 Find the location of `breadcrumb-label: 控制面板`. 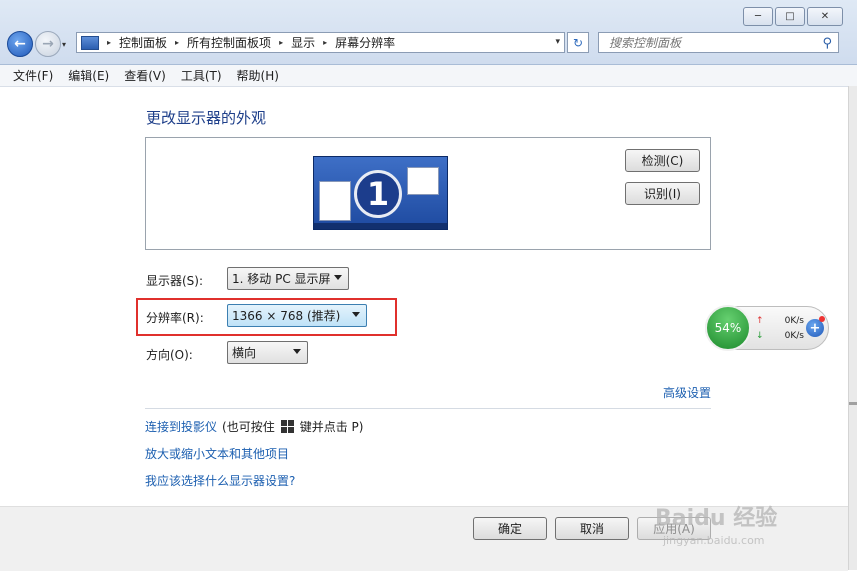

breadcrumb-label: 控制面板 is located at coordinates (143, 43).